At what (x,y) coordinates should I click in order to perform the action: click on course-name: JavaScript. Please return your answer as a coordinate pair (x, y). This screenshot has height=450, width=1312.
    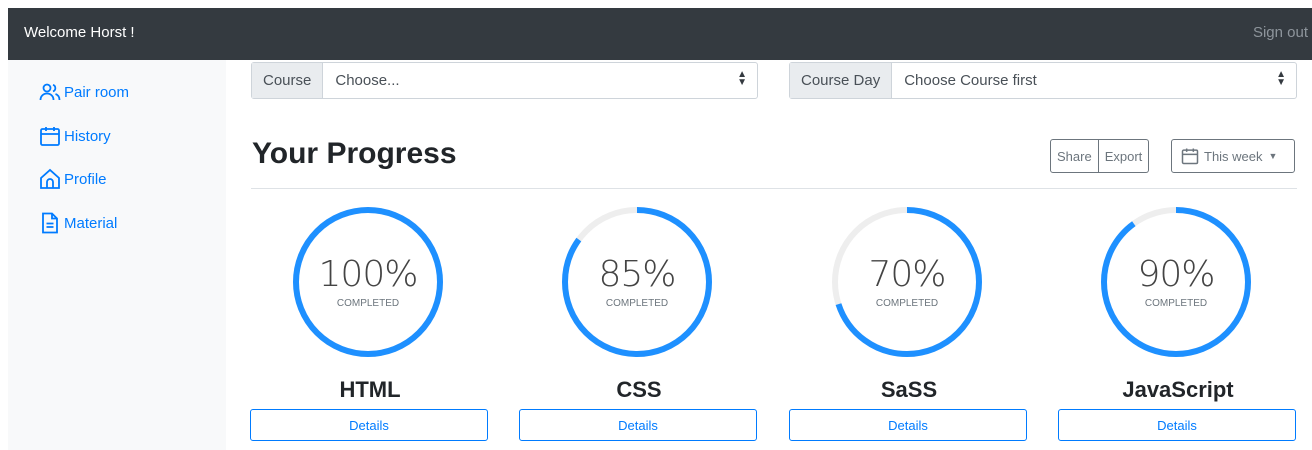
    Looking at the image, I should click on (1178, 389).